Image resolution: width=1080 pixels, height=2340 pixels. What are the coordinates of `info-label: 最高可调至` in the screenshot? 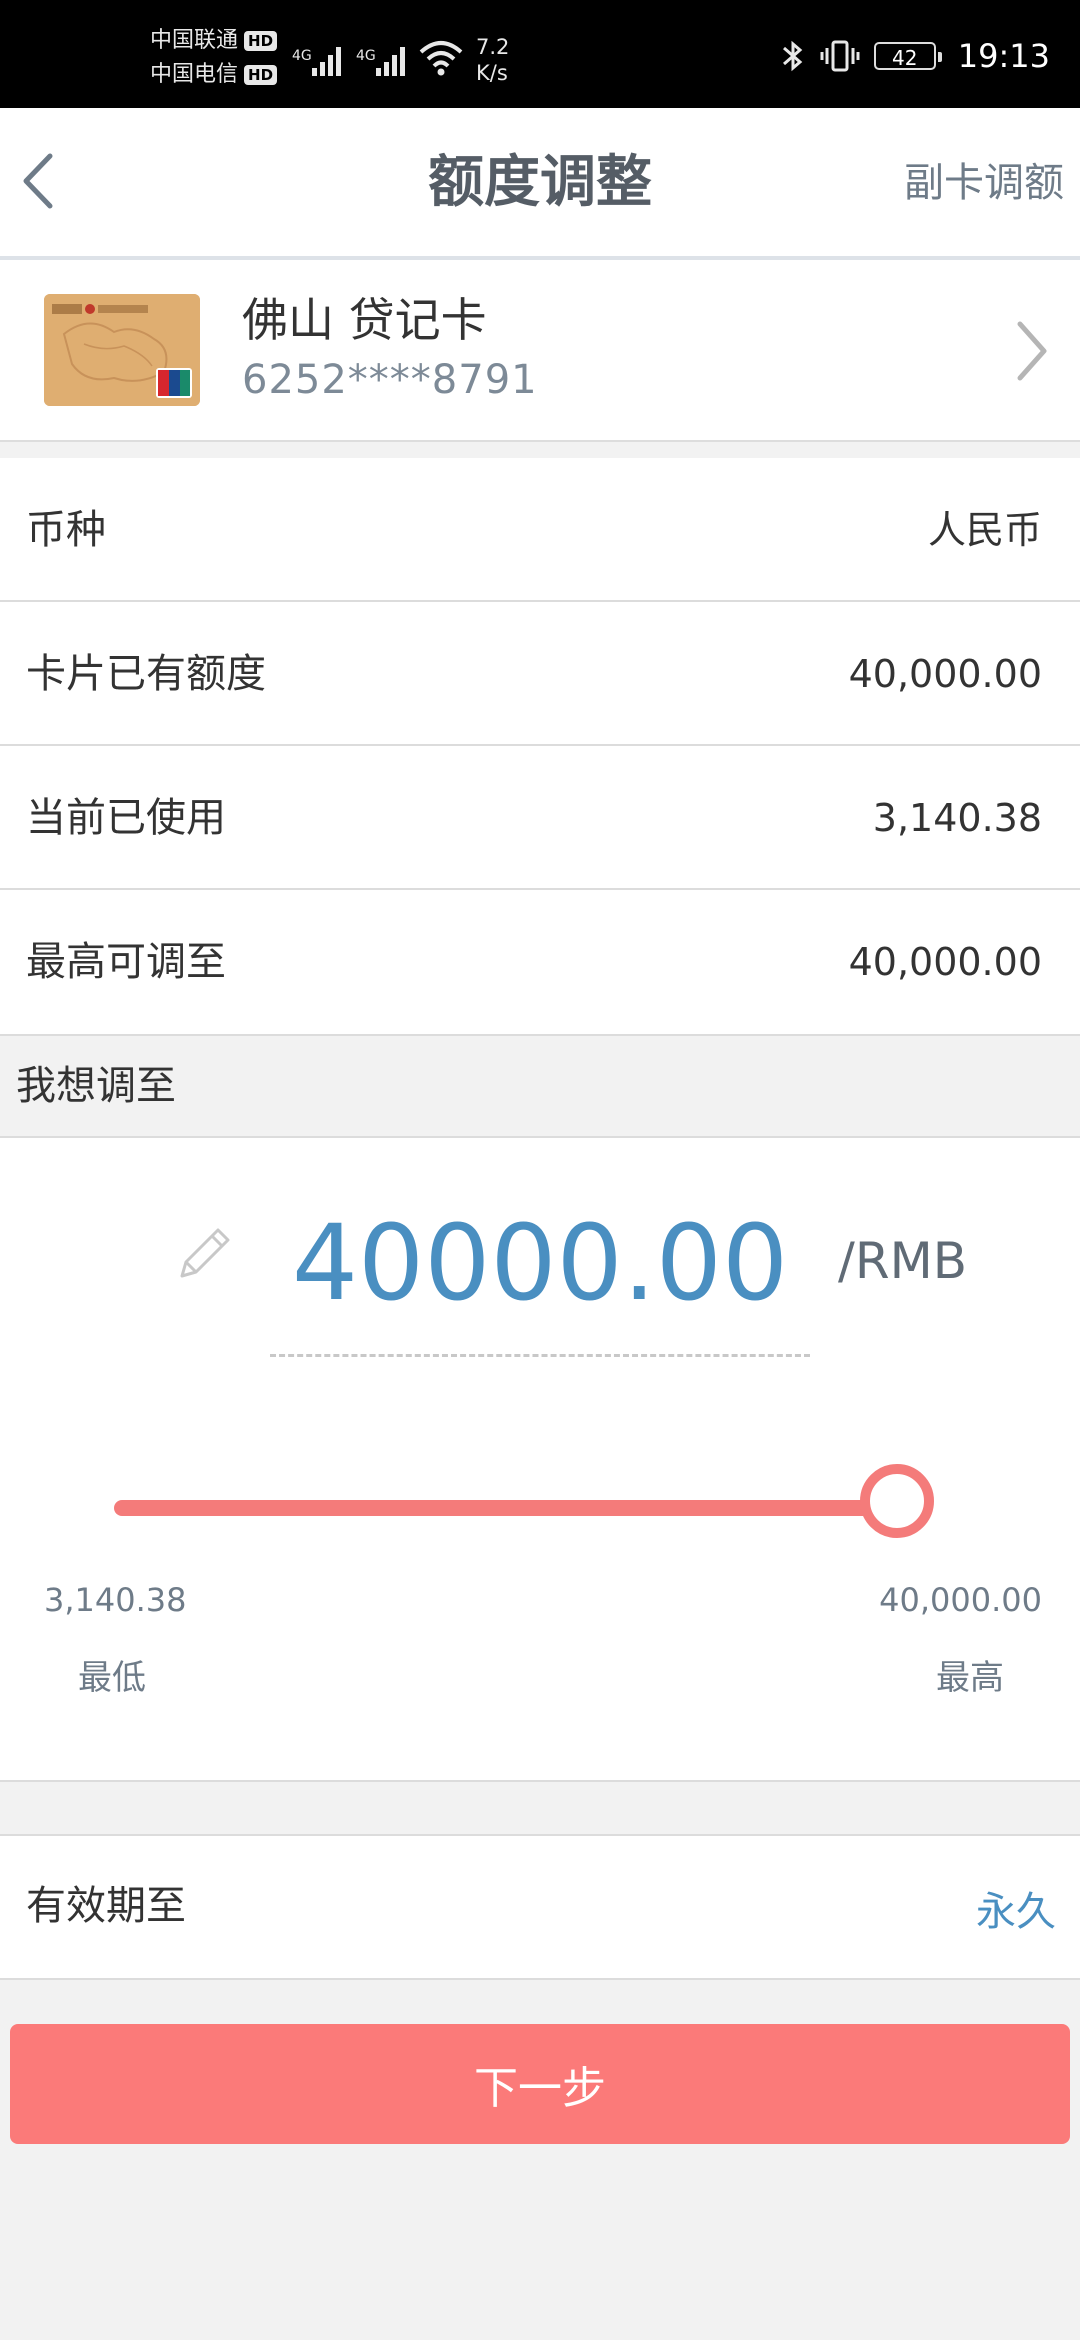 It's located at (126, 962).